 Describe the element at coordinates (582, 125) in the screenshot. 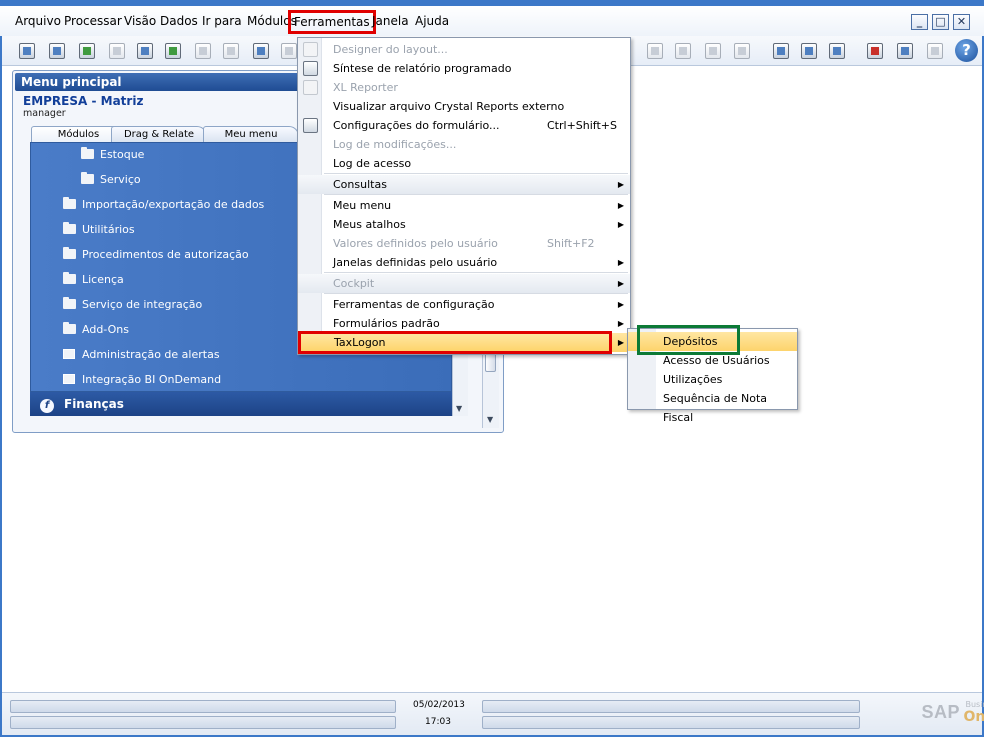

I see `shortcut-label: Ctrl+Shift+S` at that location.